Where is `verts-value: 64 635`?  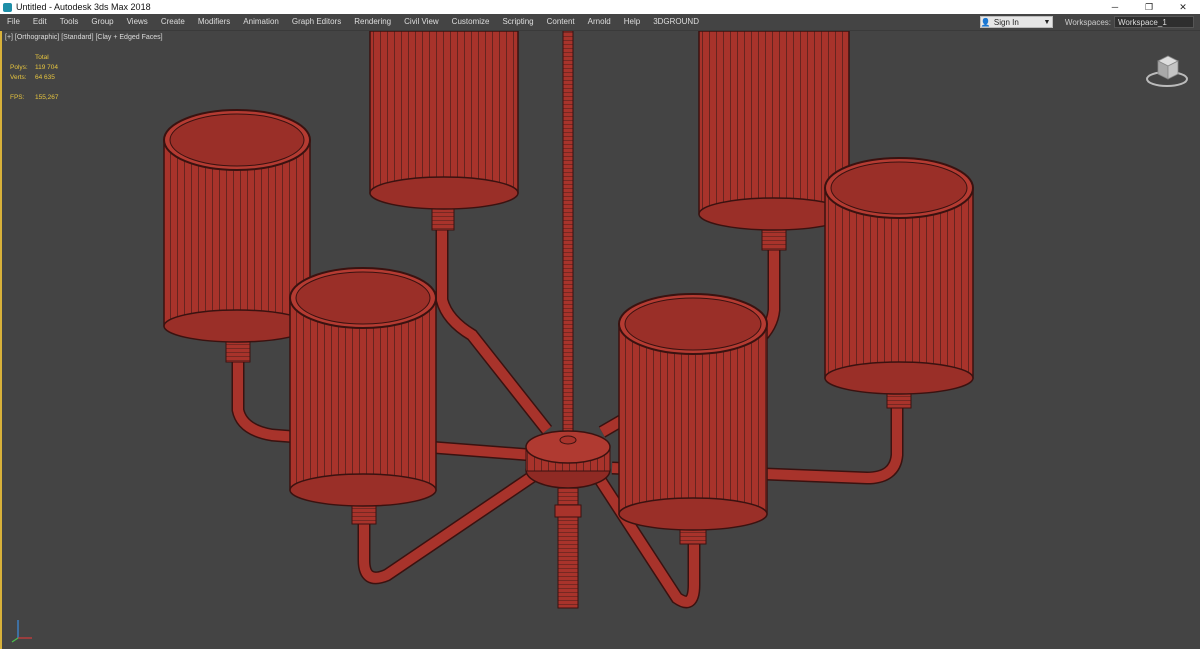
verts-value: 64 635 is located at coordinates (45, 77).